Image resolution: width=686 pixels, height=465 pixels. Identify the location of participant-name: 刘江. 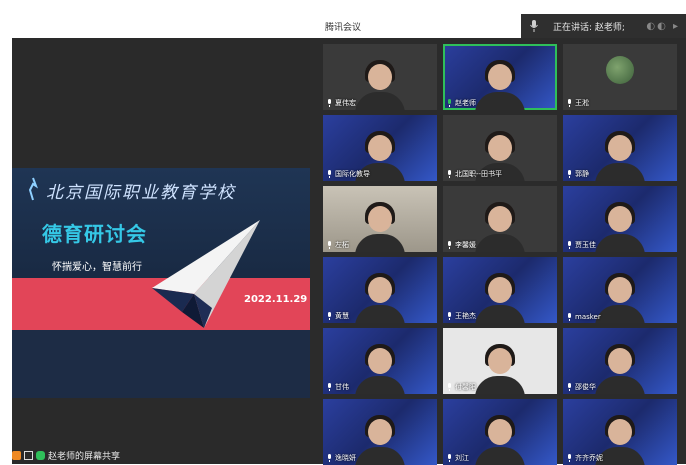
(462, 458).